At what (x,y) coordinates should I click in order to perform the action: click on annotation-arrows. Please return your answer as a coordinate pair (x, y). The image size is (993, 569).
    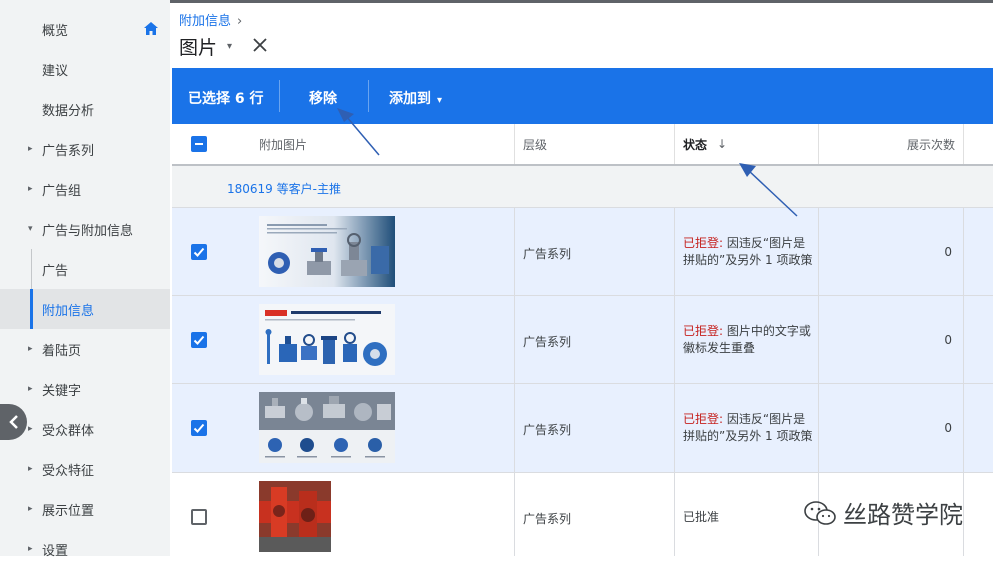
    Looking at the image, I should click on (567, 162).